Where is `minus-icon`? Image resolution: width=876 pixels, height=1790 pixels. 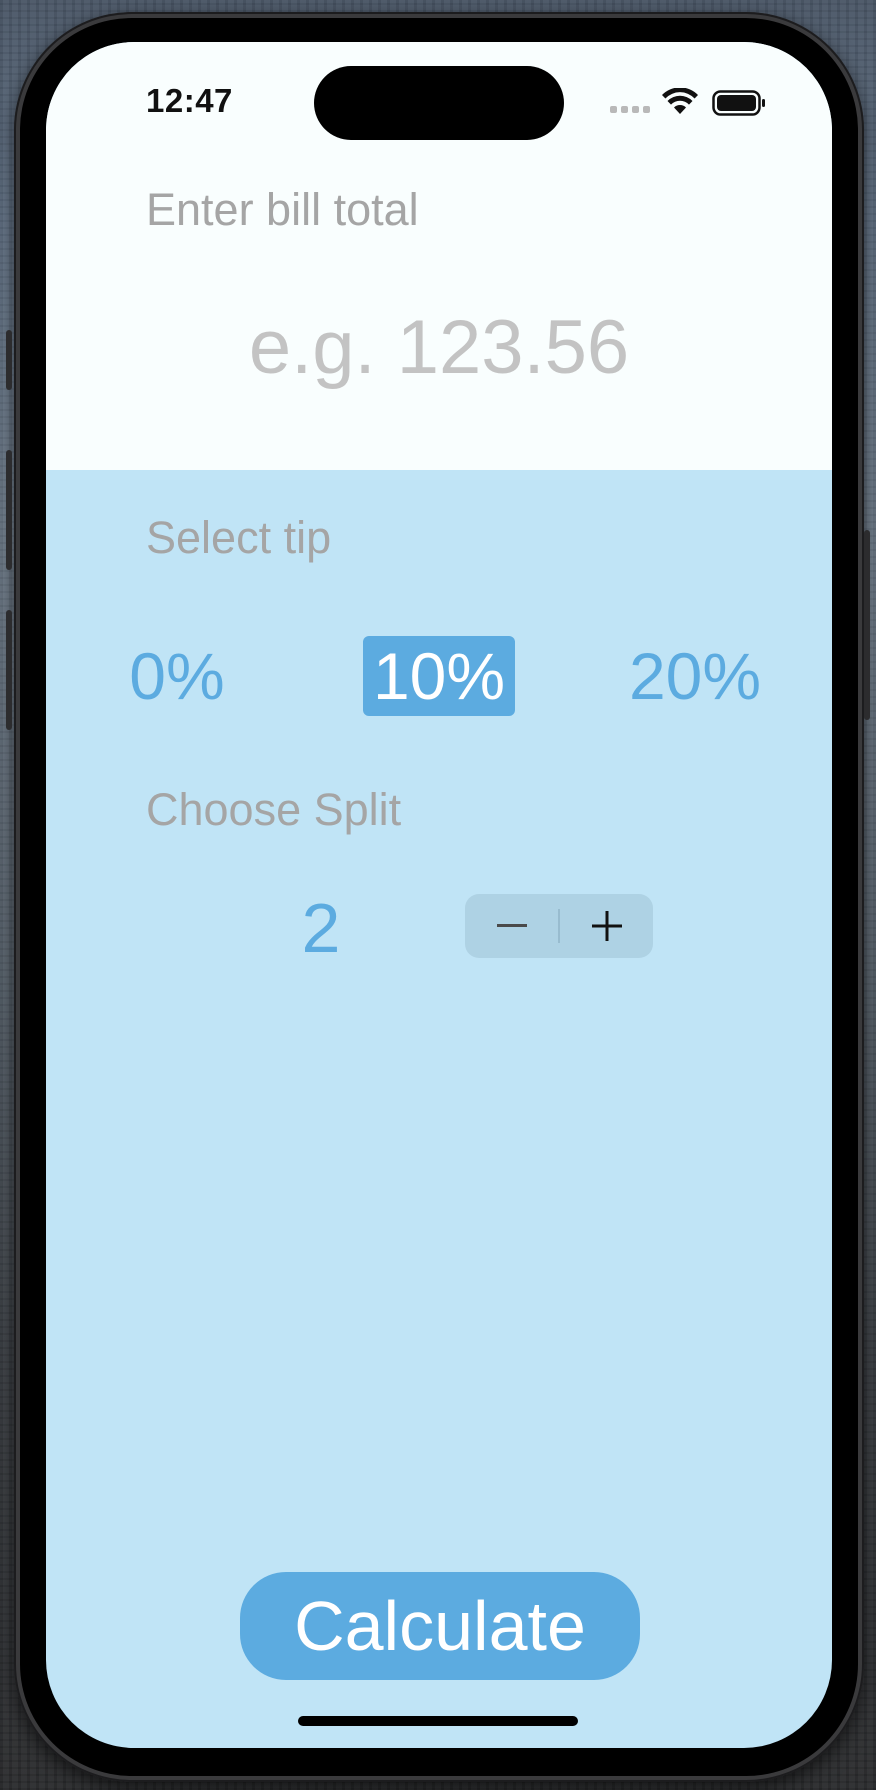
minus-icon is located at coordinates (511, 925).